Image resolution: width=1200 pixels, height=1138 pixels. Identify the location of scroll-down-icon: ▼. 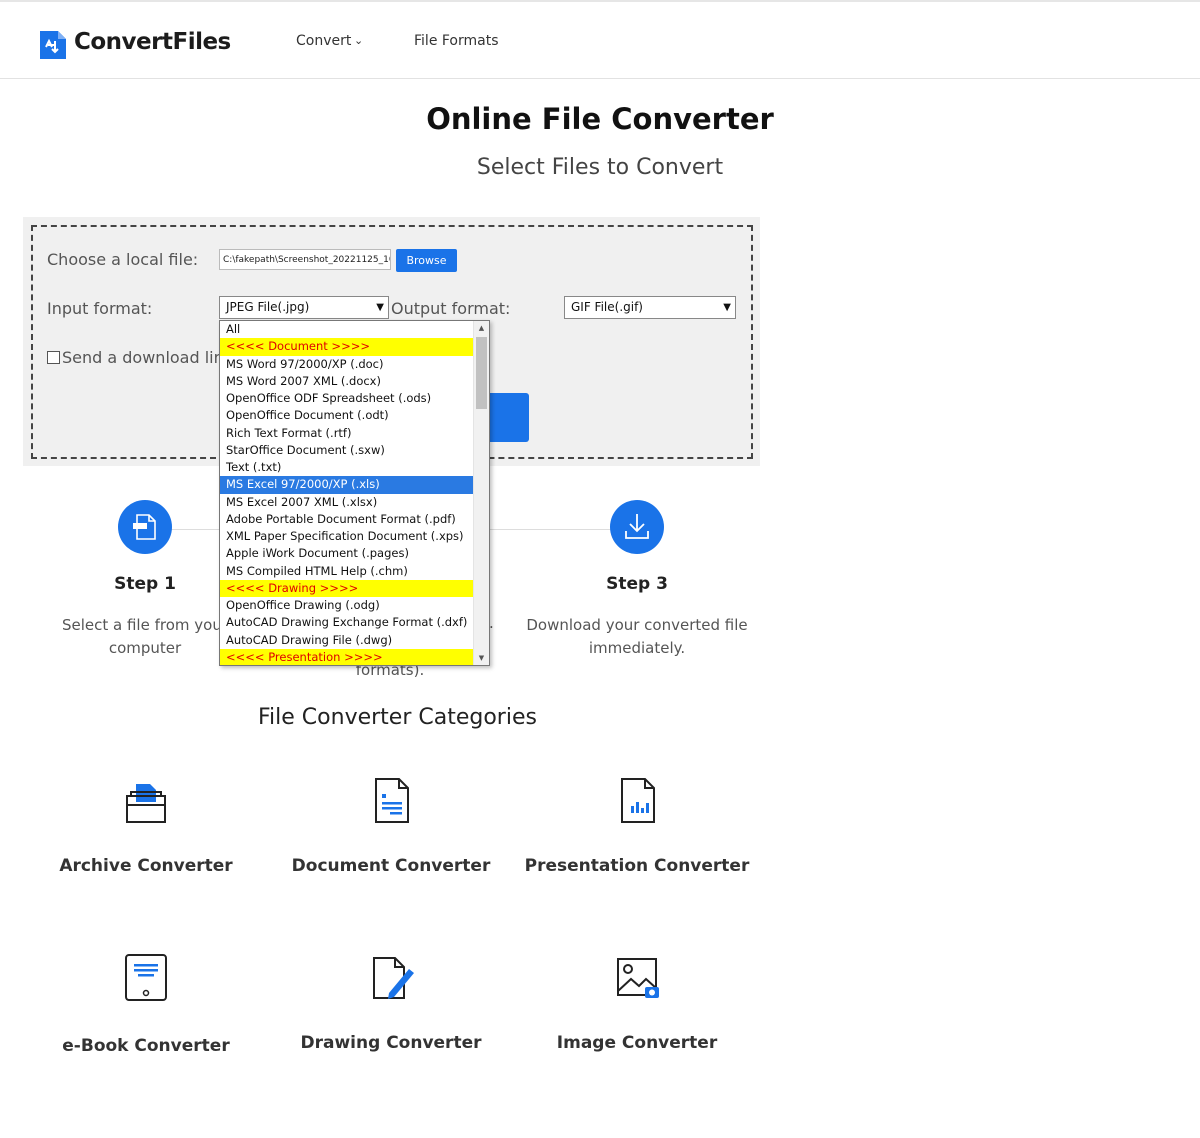
(481, 658).